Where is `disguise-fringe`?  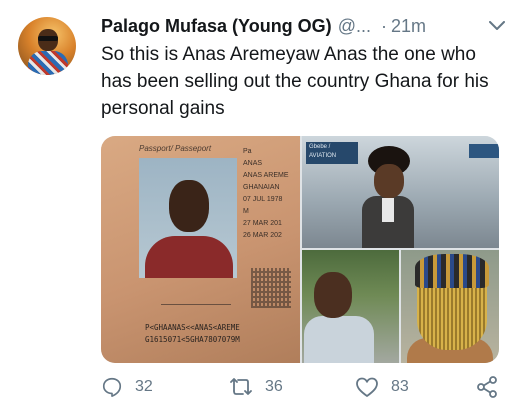 disguise-fringe is located at coordinates (452, 317).